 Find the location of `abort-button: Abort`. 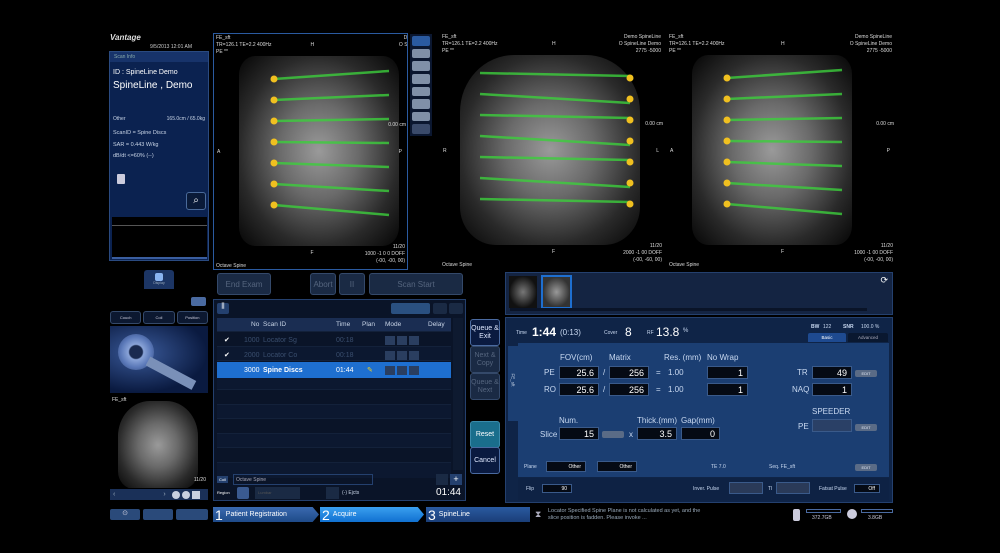

abort-button: Abort is located at coordinates (323, 284).